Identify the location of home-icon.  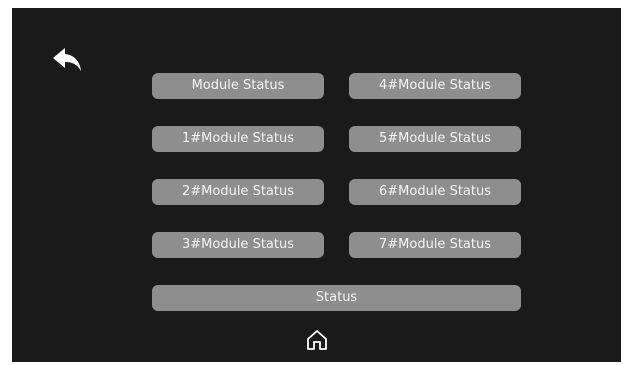
(317, 340).